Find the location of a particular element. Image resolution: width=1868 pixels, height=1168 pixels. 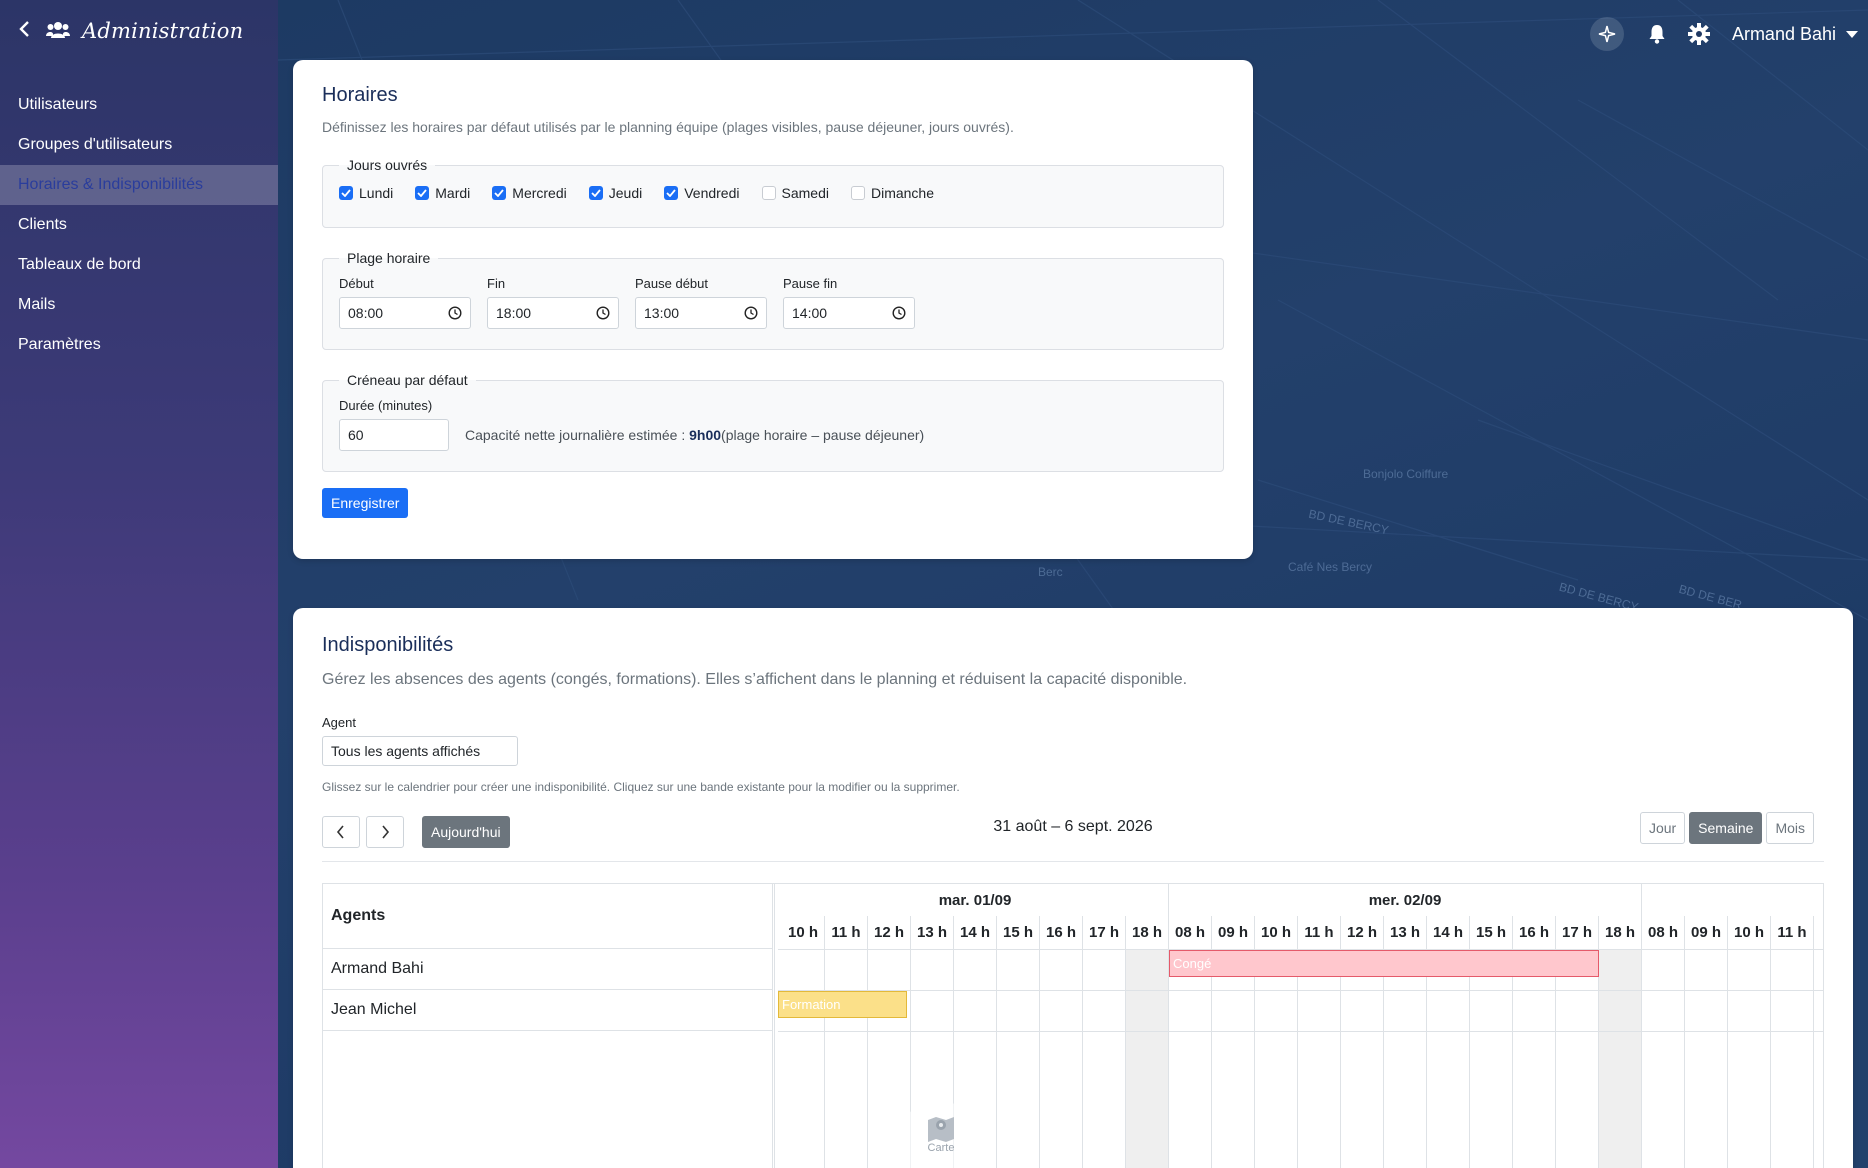

break-end-input: 14:00 is located at coordinates (849, 313).